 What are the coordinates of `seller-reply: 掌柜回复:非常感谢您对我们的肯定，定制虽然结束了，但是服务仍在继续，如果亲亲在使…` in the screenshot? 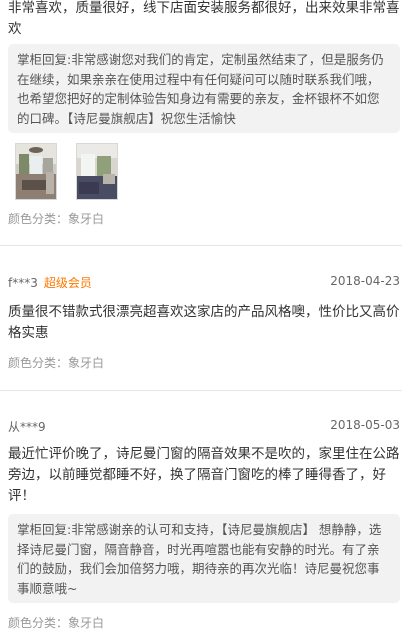 It's located at (204, 88).